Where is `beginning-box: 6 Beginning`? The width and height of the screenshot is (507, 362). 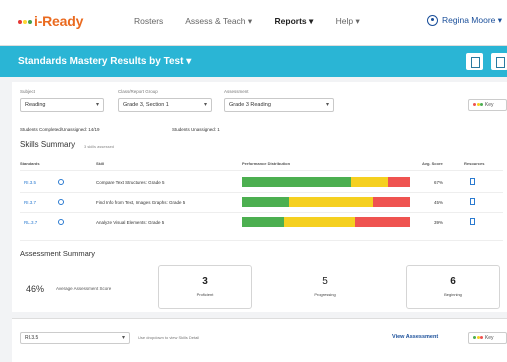
beginning-box: 6 Beginning is located at coordinates (453, 287).